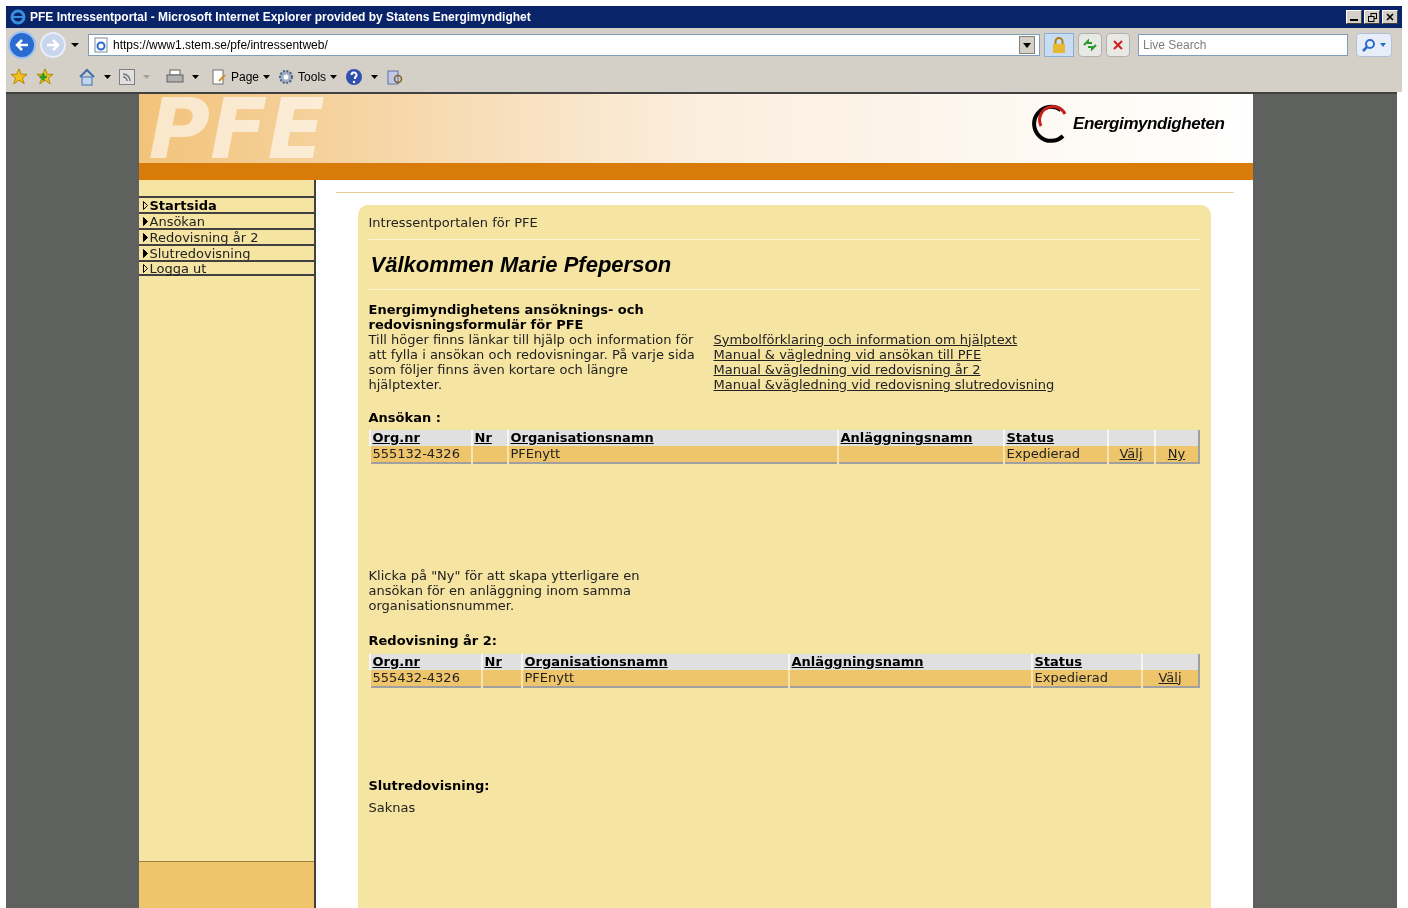 The image size is (1408, 908). What do you see at coordinates (1176, 453) in the screenshot?
I see `row-link: Ny` at bounding box center [1176, 453].